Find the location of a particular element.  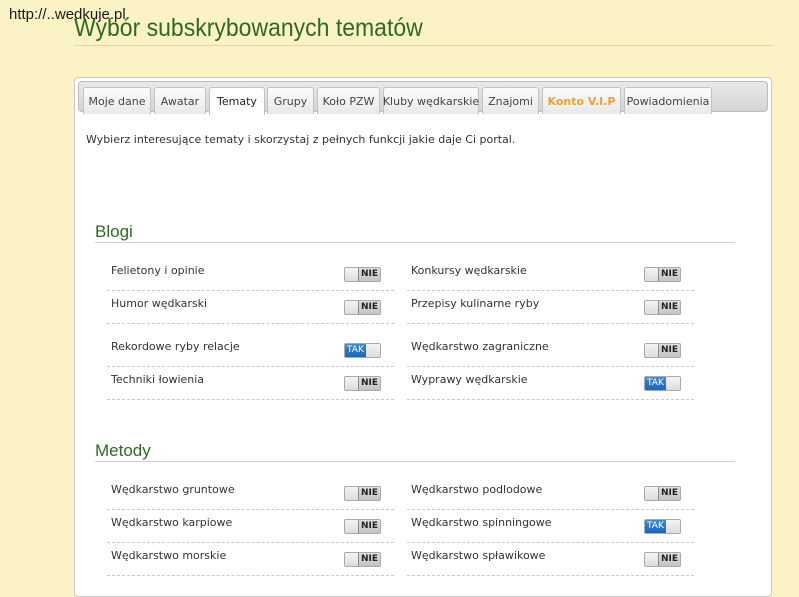

topic-label: Wędkarstwo spinningowe is located at coordinates (481, 522).